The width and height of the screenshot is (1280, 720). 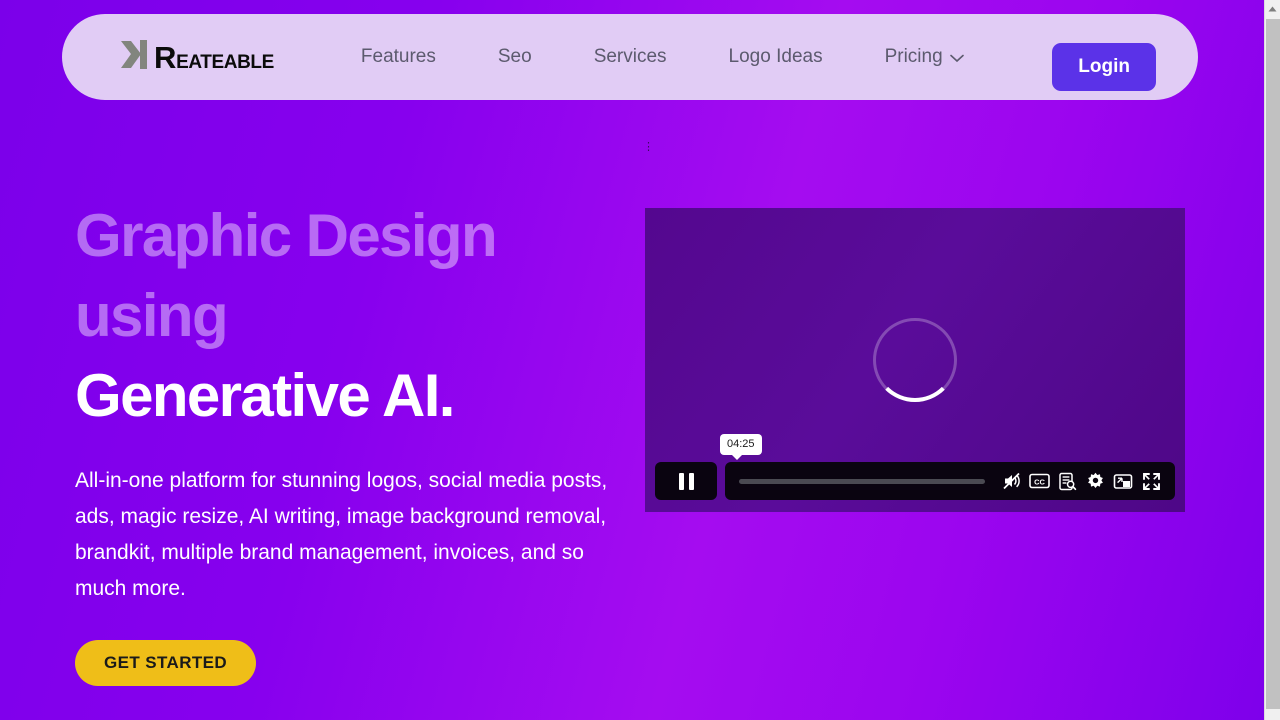 What do you see at coordinates (1123, 481) in the screenshot?
I see `picture-in-picture-icon` at bounding box center [1123, 481].